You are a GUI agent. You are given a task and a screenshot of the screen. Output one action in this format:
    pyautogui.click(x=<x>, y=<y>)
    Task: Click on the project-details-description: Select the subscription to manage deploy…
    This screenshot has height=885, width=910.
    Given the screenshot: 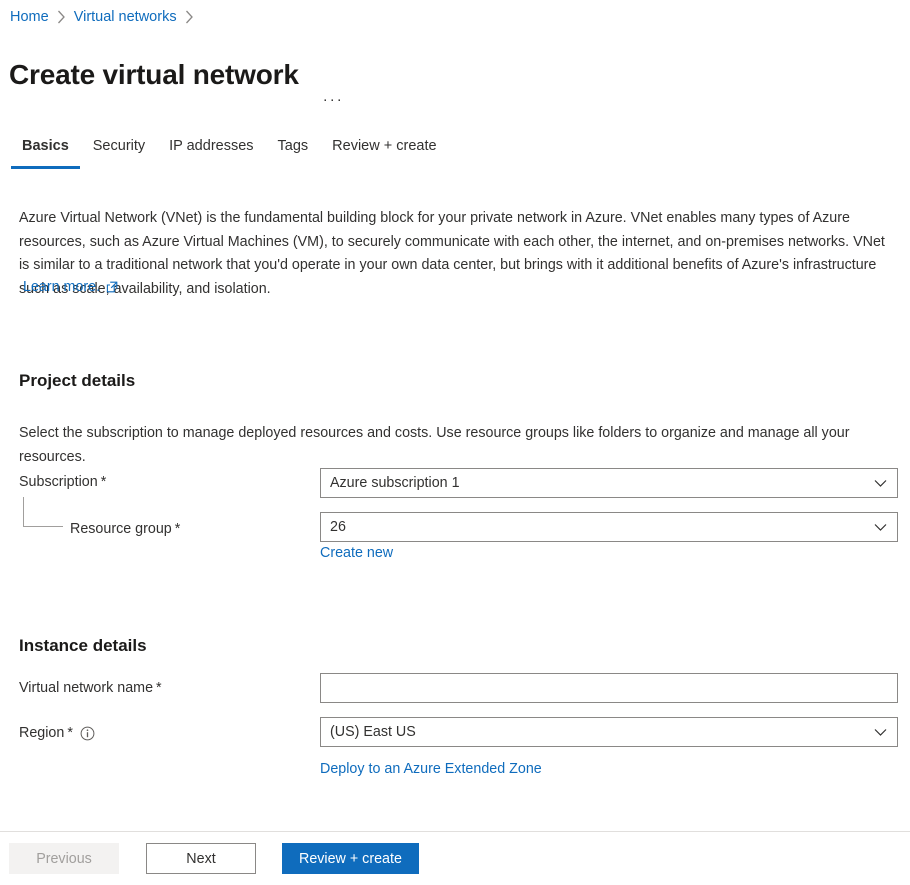 What is the action you would take?
    pyautogui.click(x=434, y=445)
    